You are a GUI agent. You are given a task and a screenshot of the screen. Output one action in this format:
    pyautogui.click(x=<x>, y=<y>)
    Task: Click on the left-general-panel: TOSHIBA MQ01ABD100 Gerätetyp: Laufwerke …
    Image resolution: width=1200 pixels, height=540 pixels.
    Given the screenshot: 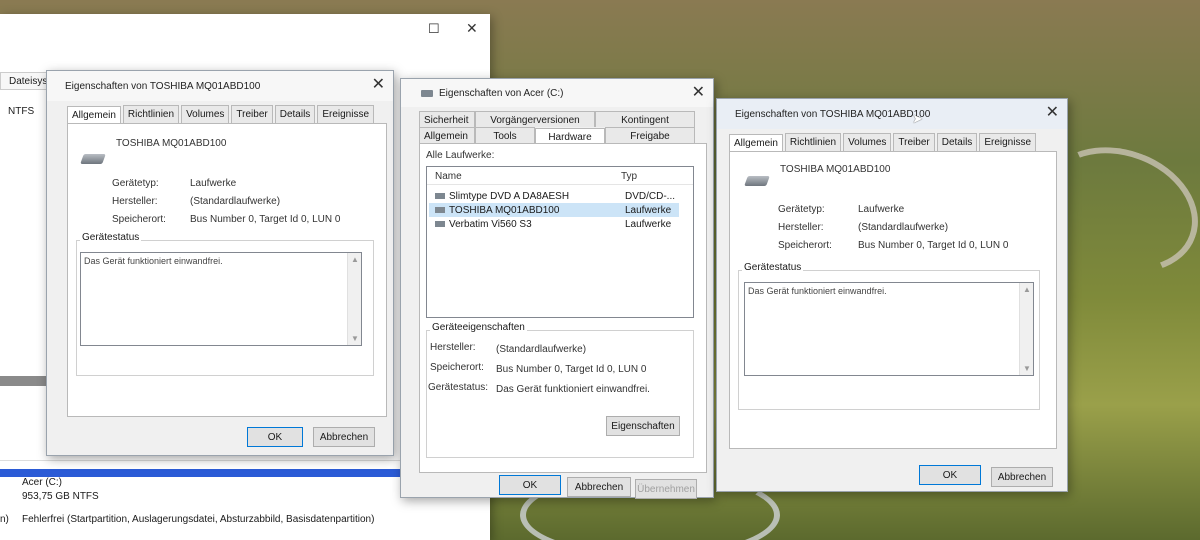 What is the action you would take?
    pyautogui.click(x=227, y=270)
    